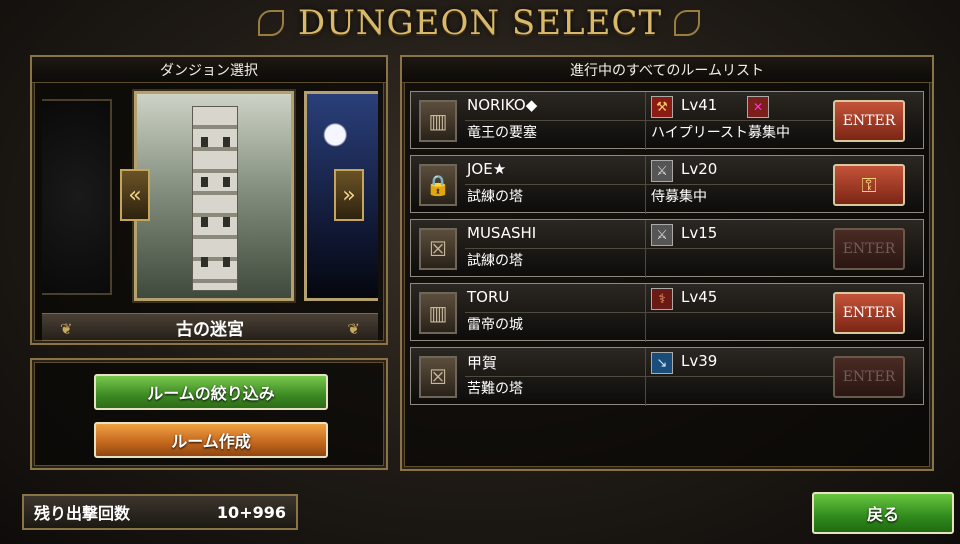  Describe the element at coordinates (209, 414) in the screenshot. I see `room-actions-panel: ルームの絞り込み ルーム作成` at that location.